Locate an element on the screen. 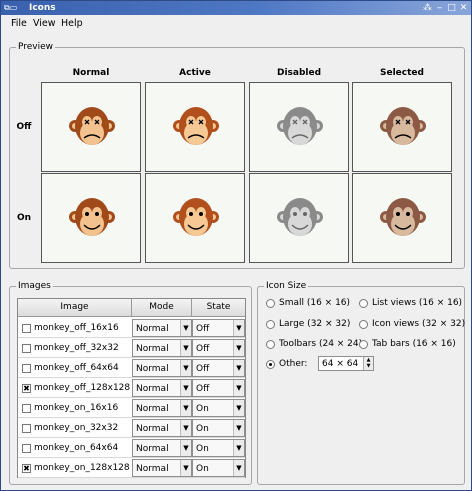  maximize-button: □ is located at coordinates (451, 8).